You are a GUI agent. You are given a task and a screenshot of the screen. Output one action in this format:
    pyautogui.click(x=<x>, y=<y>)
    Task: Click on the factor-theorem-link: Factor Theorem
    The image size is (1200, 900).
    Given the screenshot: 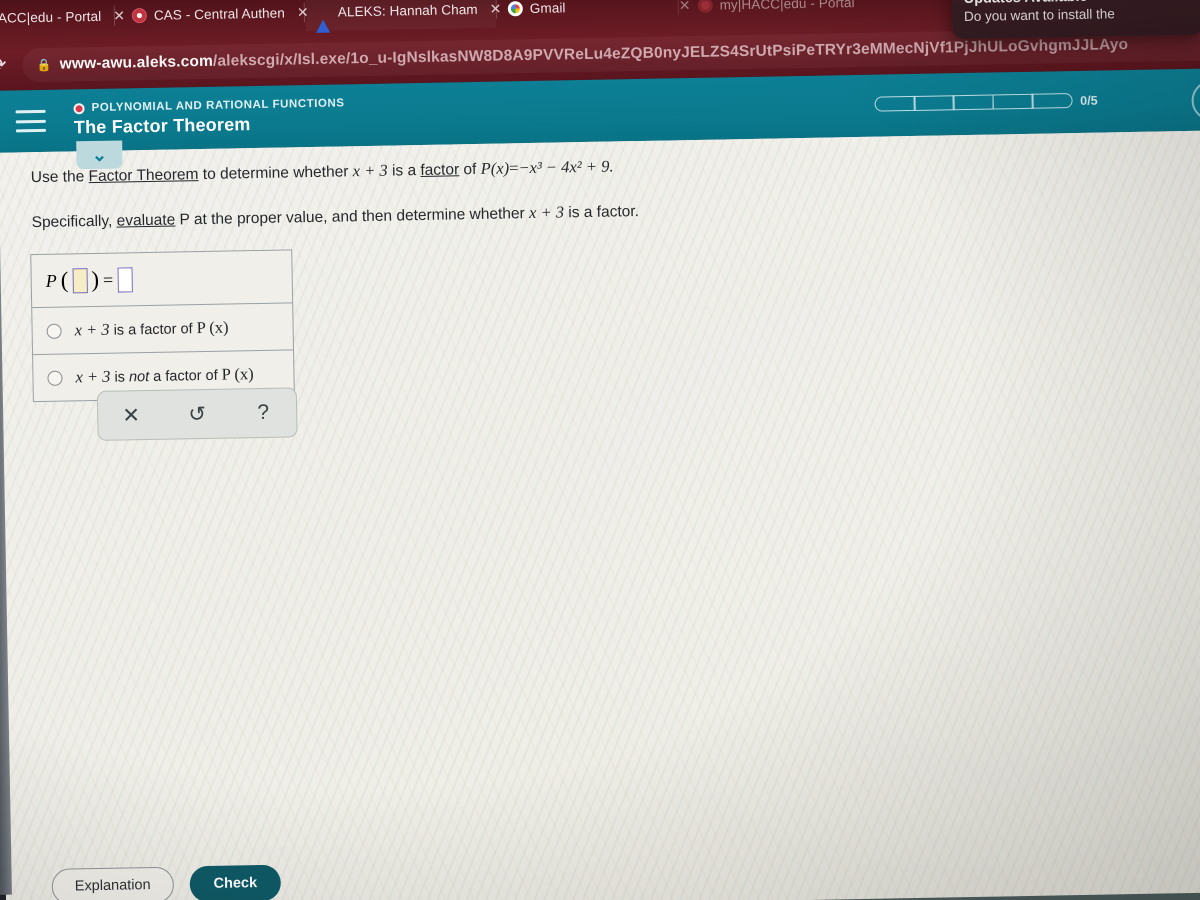 What is the action you would take?
    pyautogui.click(x=143, y=175)
    